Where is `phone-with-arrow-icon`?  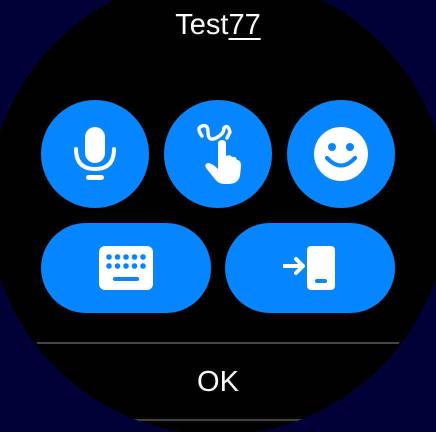
phone-with-arrow-icon is located at coordinates (310, 268).